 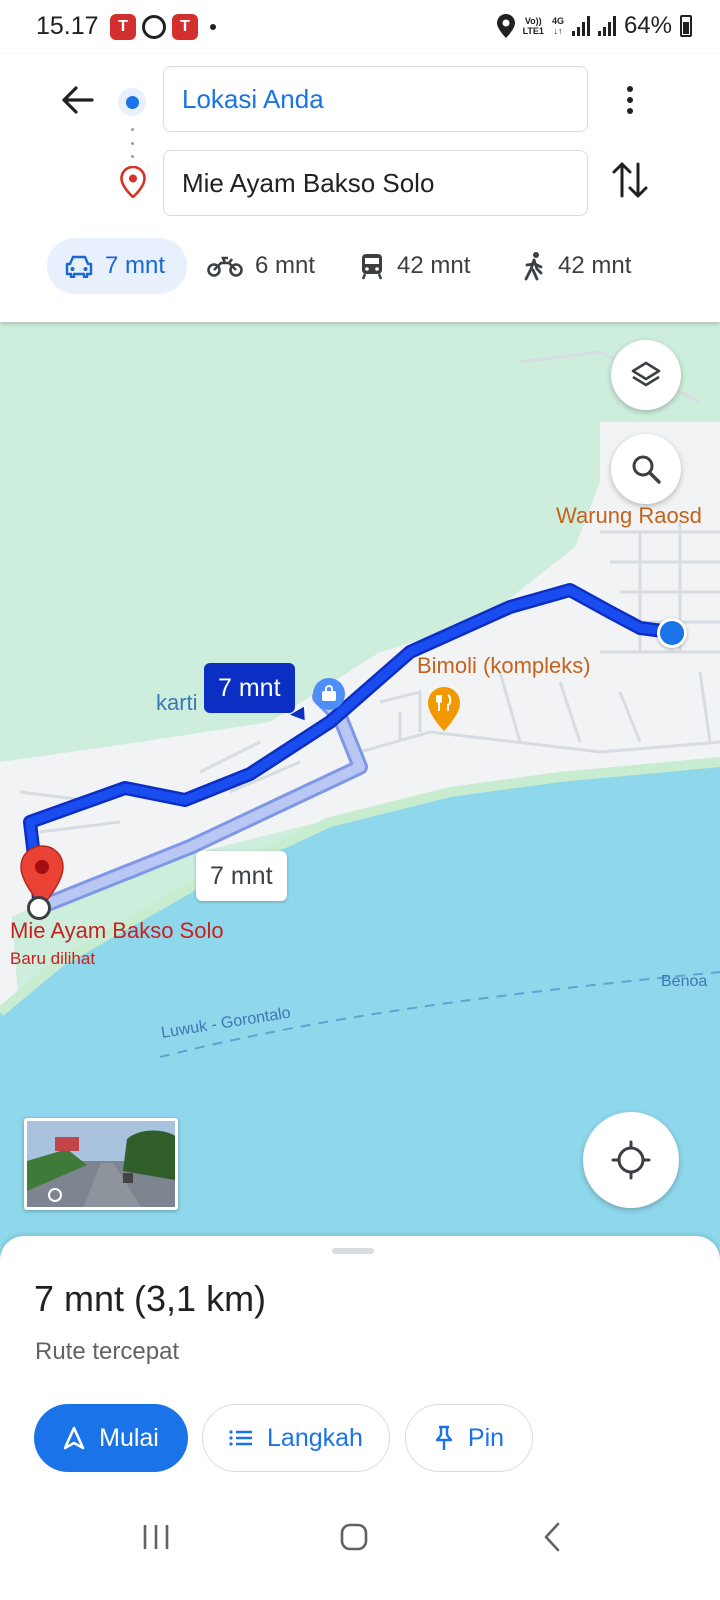 I want to click on location-icon, so click(x=505, y=26).